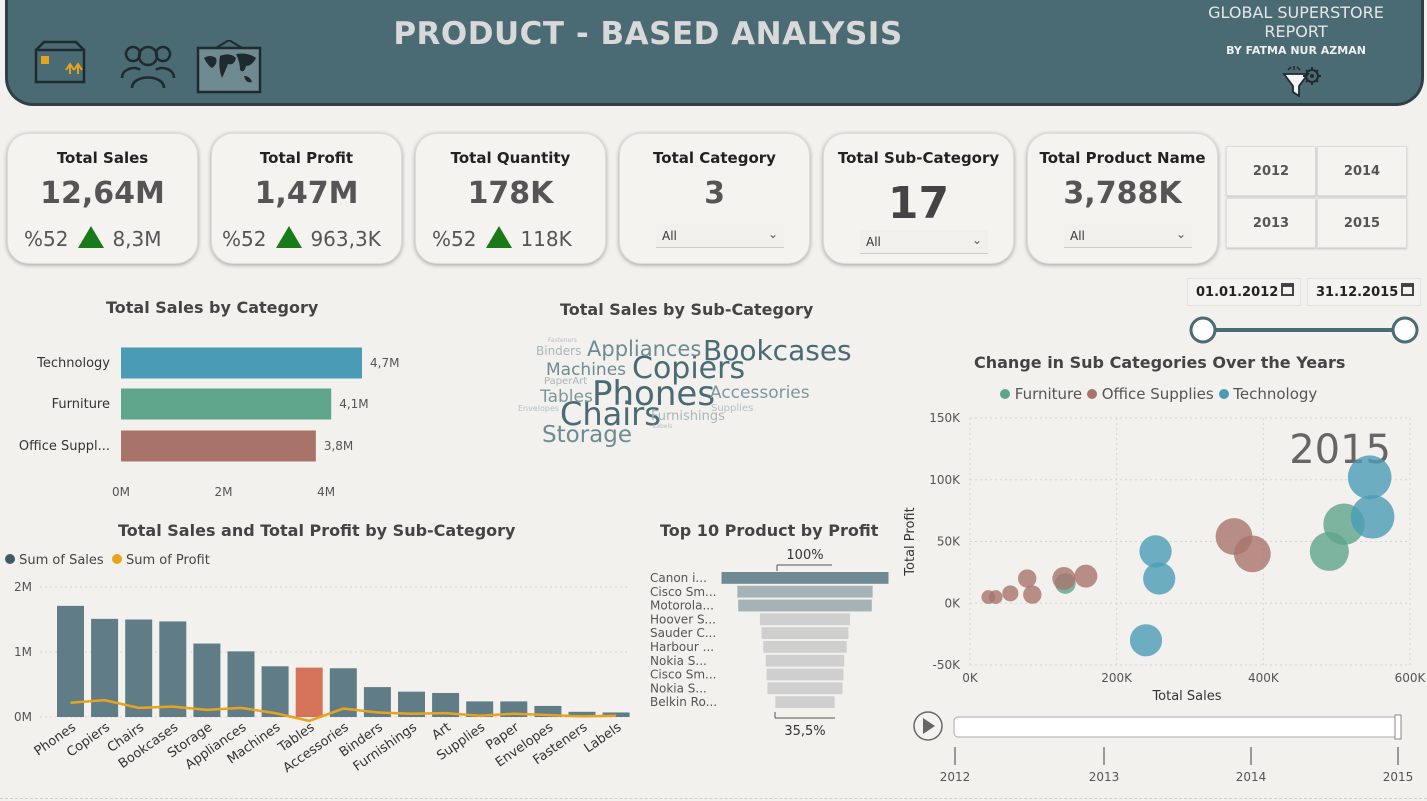  What do you see at coordinates (224, 492) in the screenshot?
I see `x-tick-label: 2M` at bounding box center [224, 492].